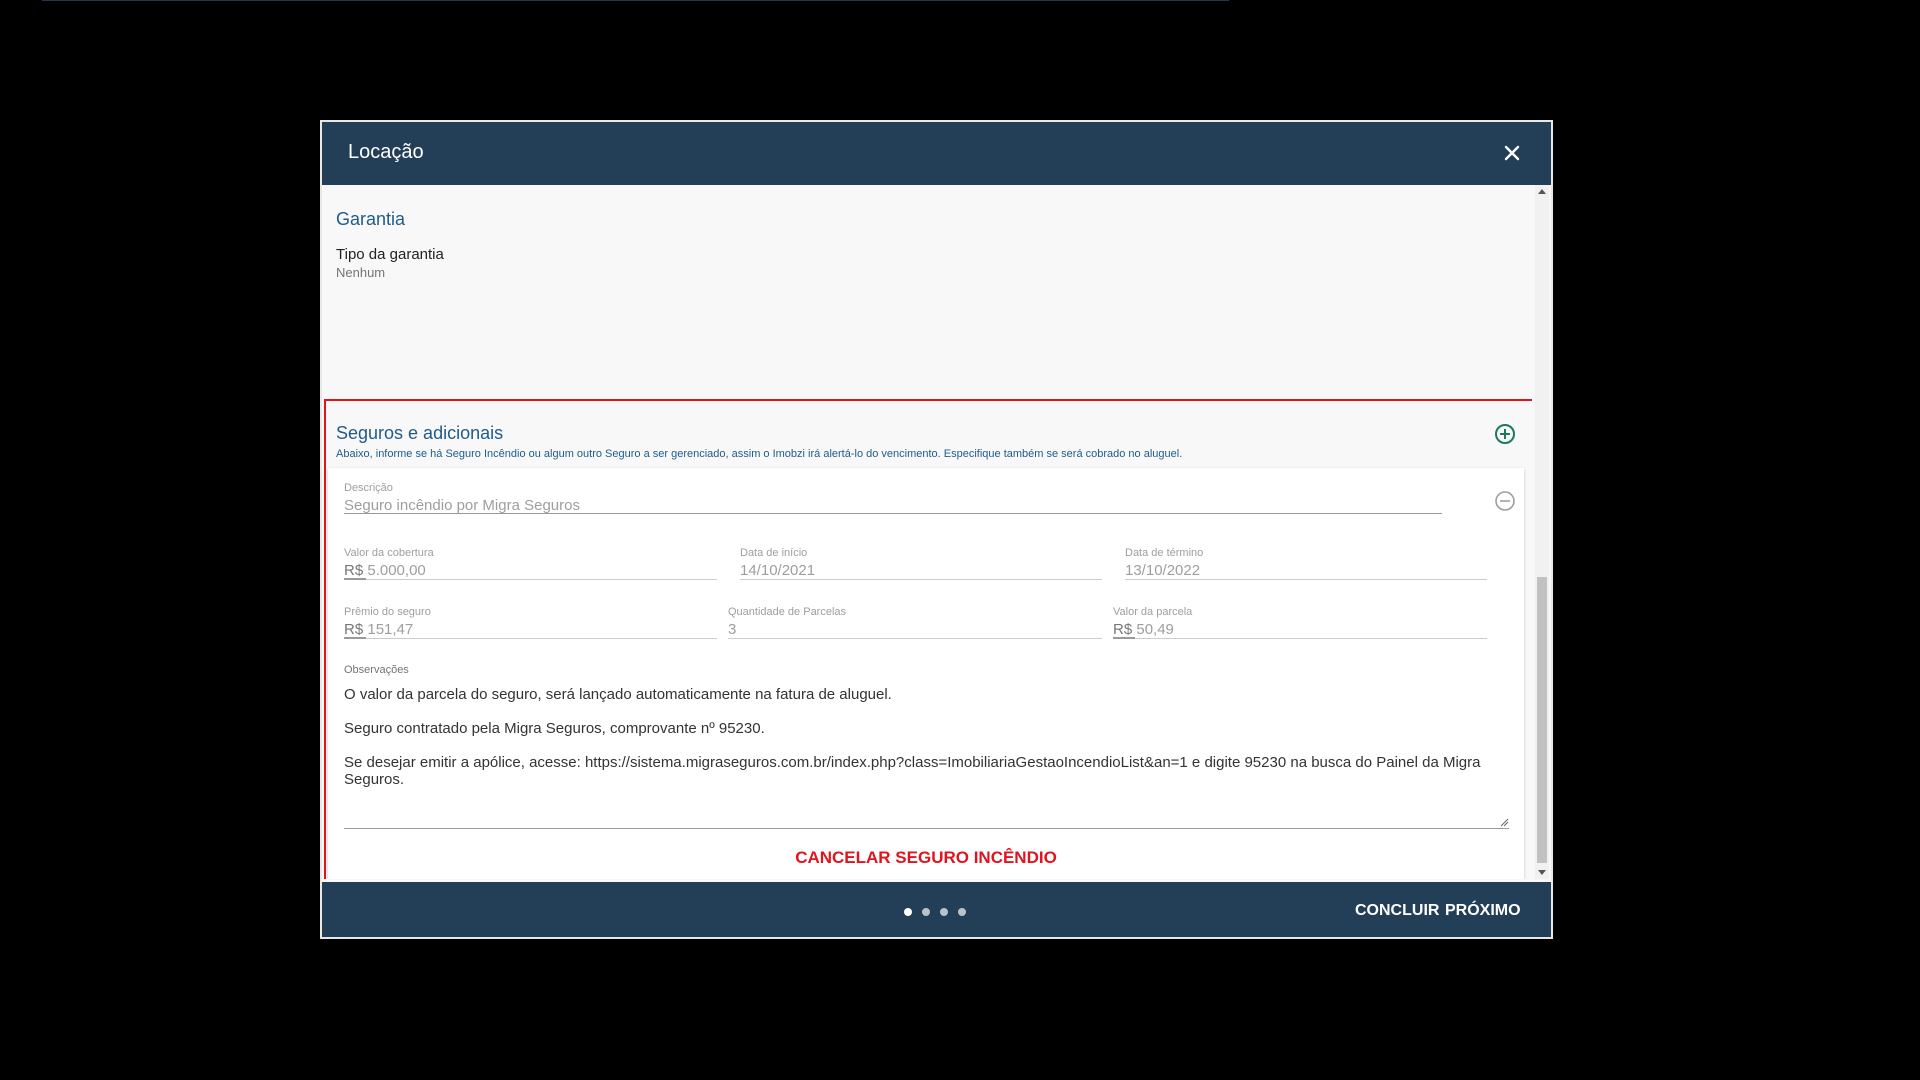  What do you see at coordinates (420, 433) in the screenshot?
I see `seguros-section-title: Seguros e adicionais` at bounding box center [420, 433].